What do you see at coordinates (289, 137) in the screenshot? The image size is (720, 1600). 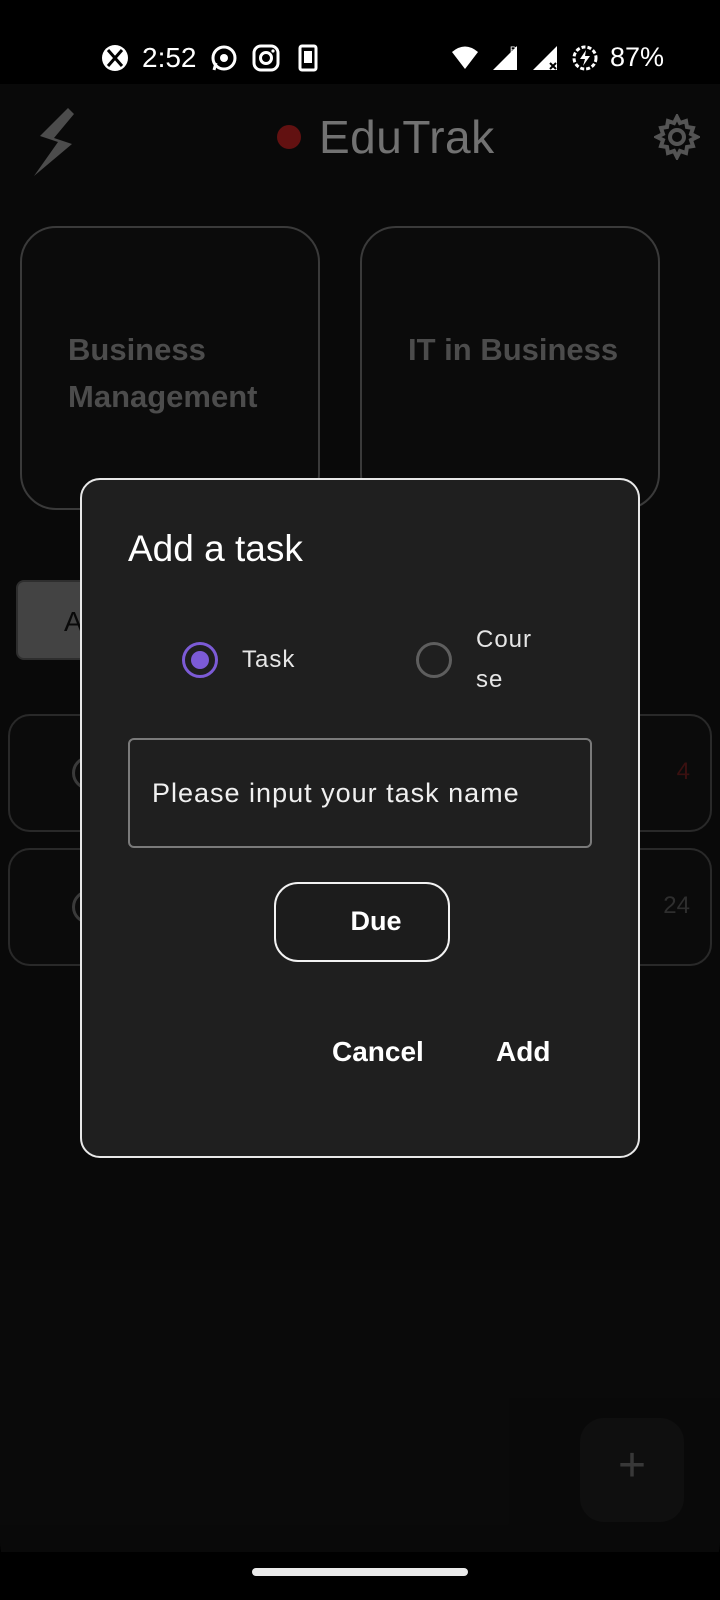 I see `status-dot` at bounding box center [289, 137].